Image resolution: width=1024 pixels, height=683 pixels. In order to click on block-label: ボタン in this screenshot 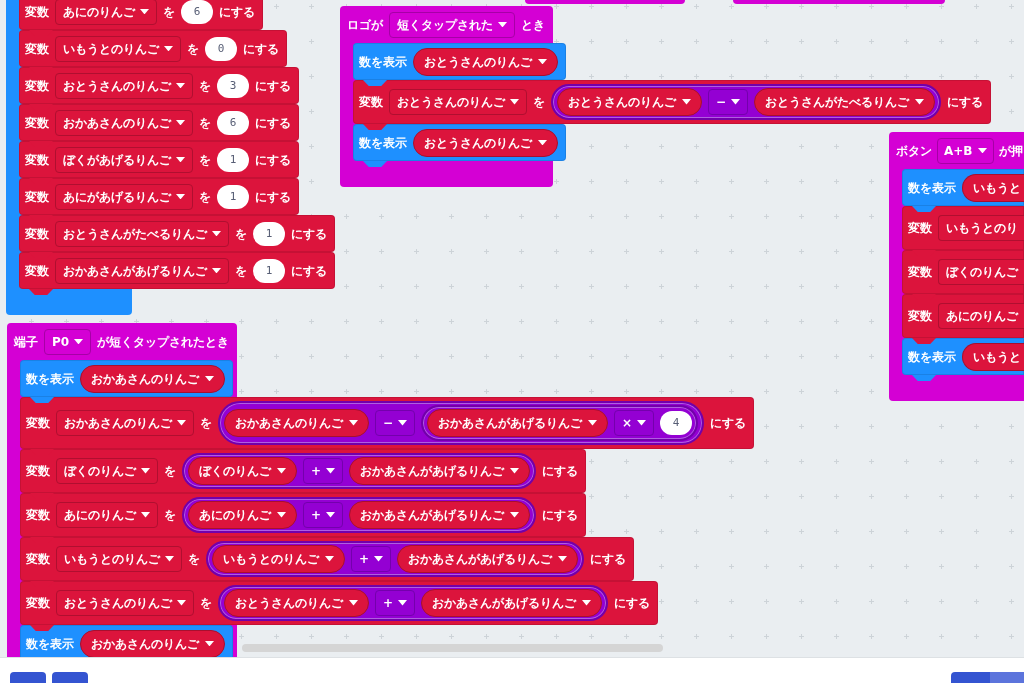, I will do `click(914, 150)`.